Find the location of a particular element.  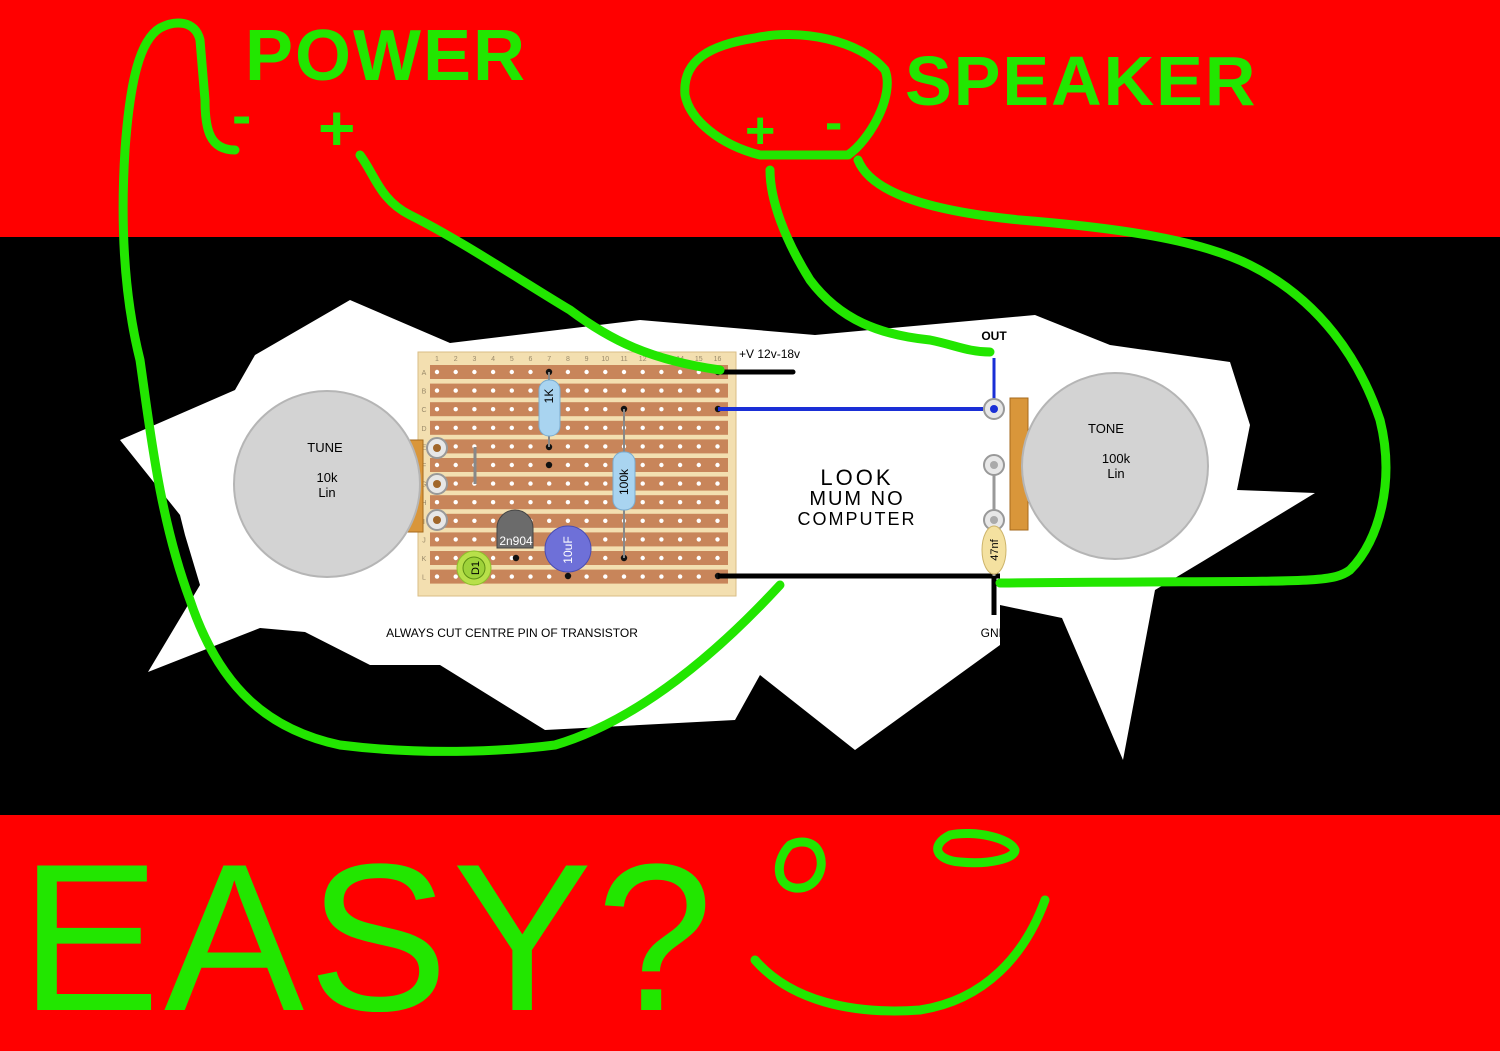

transistor-note: ALWAYS CUT CENTRE PIN OF TRANSISTOR is located at coordinates (512, 633).